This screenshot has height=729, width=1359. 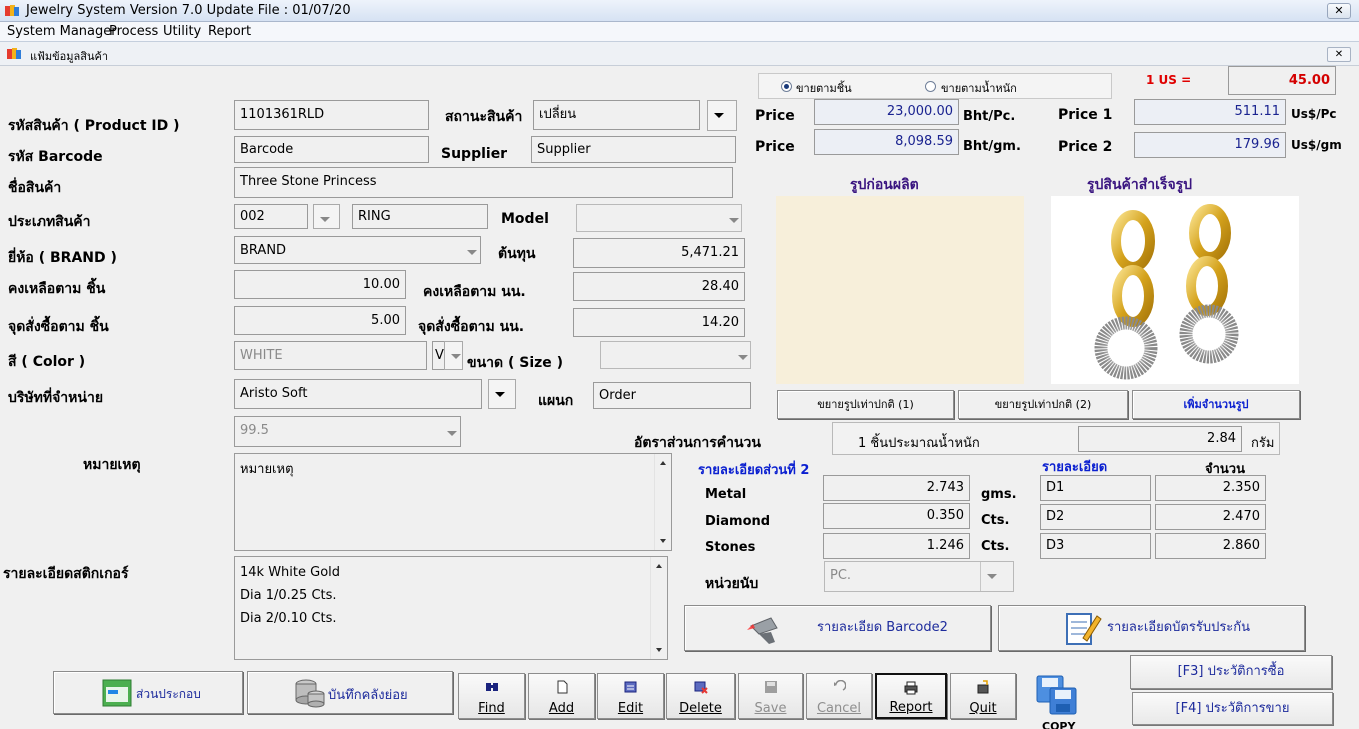 I want to click on company-dropdown-icon, so click(x=502, y=394).